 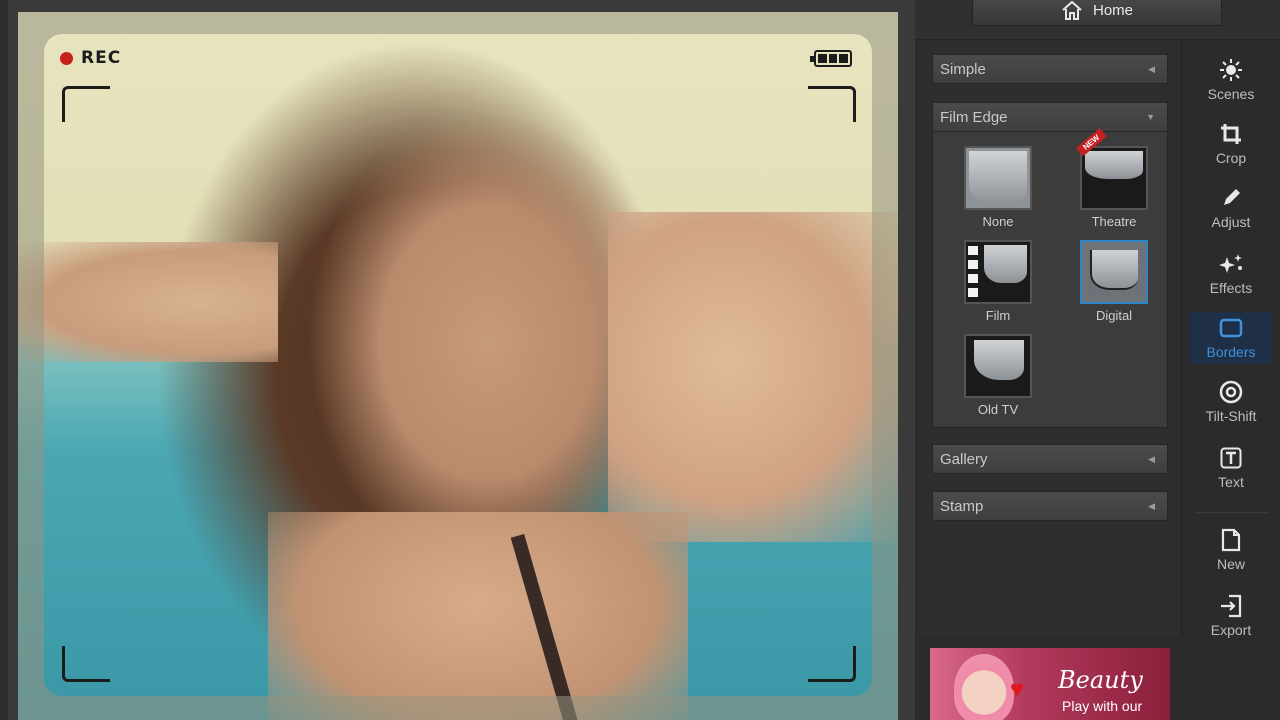 What do you see at coordinates (998, 178) in the screenshot?
I see `border-thumb-none` at bounding box center [998, 178].